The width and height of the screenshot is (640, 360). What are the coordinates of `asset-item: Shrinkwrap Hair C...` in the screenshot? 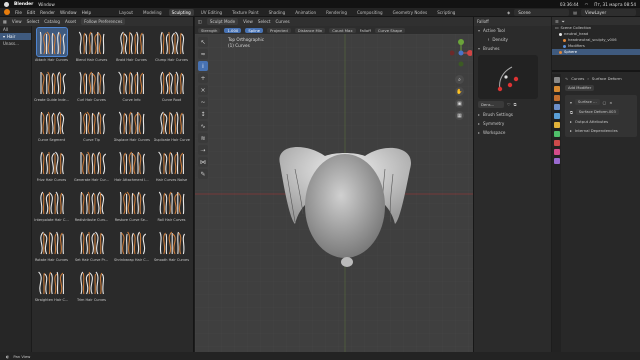 It's located at (131, 246).